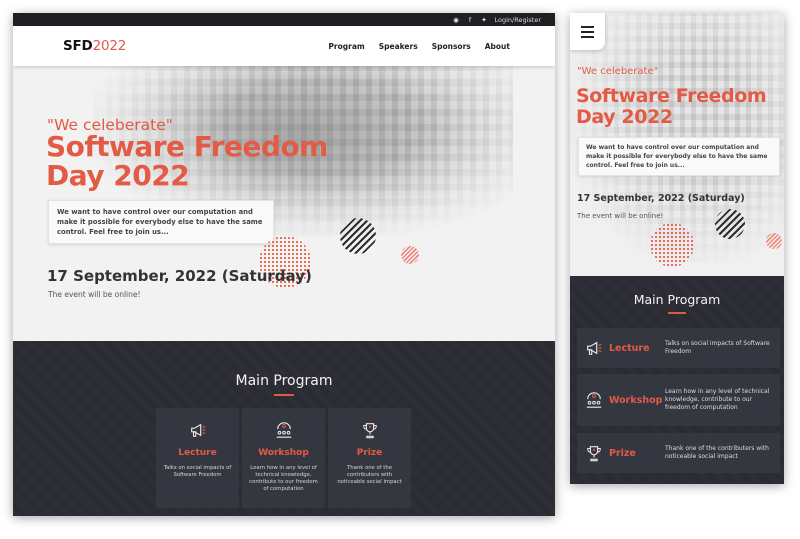 This screenshot has height=539, width=800. I want to click on nav-about: About, so click(497, 46).